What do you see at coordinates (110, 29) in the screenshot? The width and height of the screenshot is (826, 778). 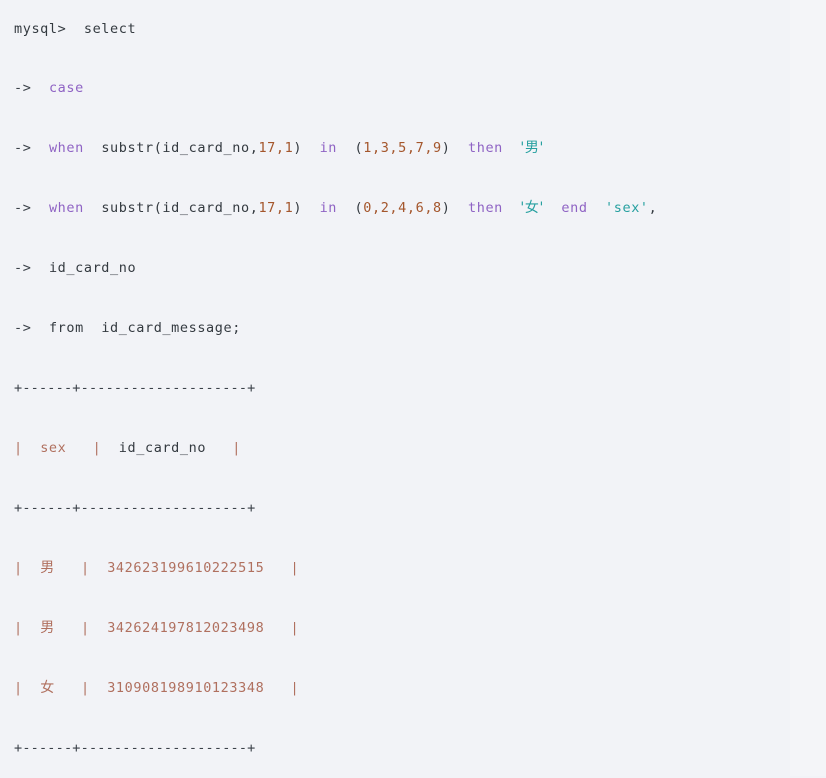 I see `select-keyword: select` at bounding box center [110, 29].